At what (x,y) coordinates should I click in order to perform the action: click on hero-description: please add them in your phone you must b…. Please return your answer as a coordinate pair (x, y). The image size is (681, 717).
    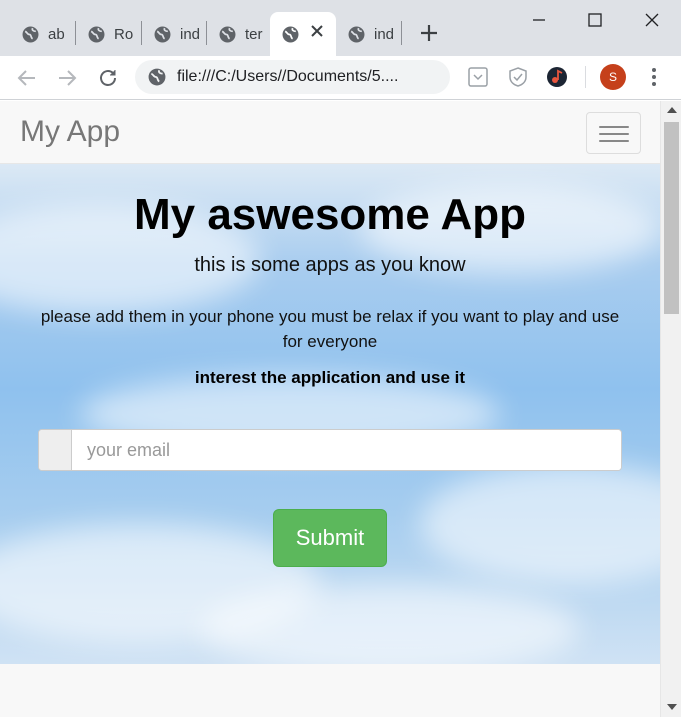
    Looking at the image, I should click on (330, 329).